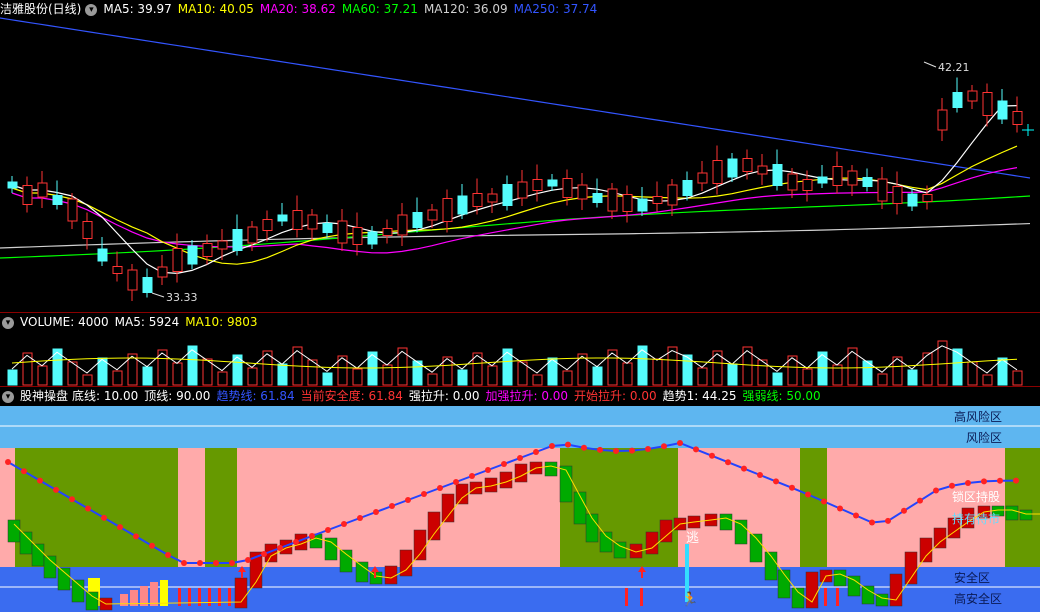  What do you see at coordinates (465, 9) in the screenshot?
I see `legend-item: MA120: 36.09` at bounding box center [465, 9].